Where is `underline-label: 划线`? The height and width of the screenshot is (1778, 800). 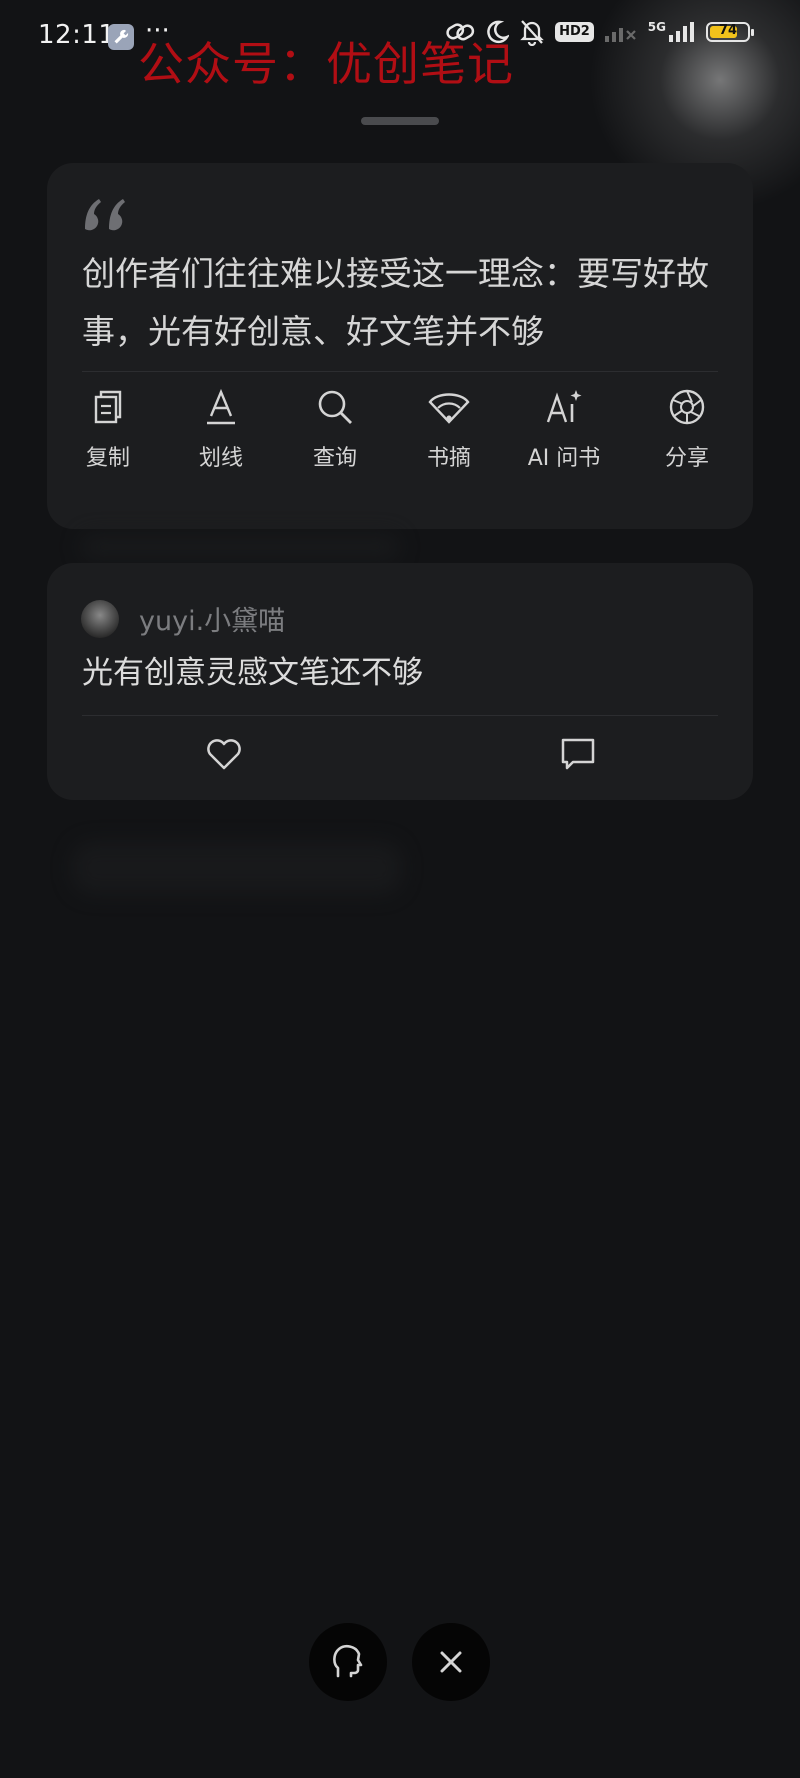
underline-label: 划线 is located at coordinates (220, 458).